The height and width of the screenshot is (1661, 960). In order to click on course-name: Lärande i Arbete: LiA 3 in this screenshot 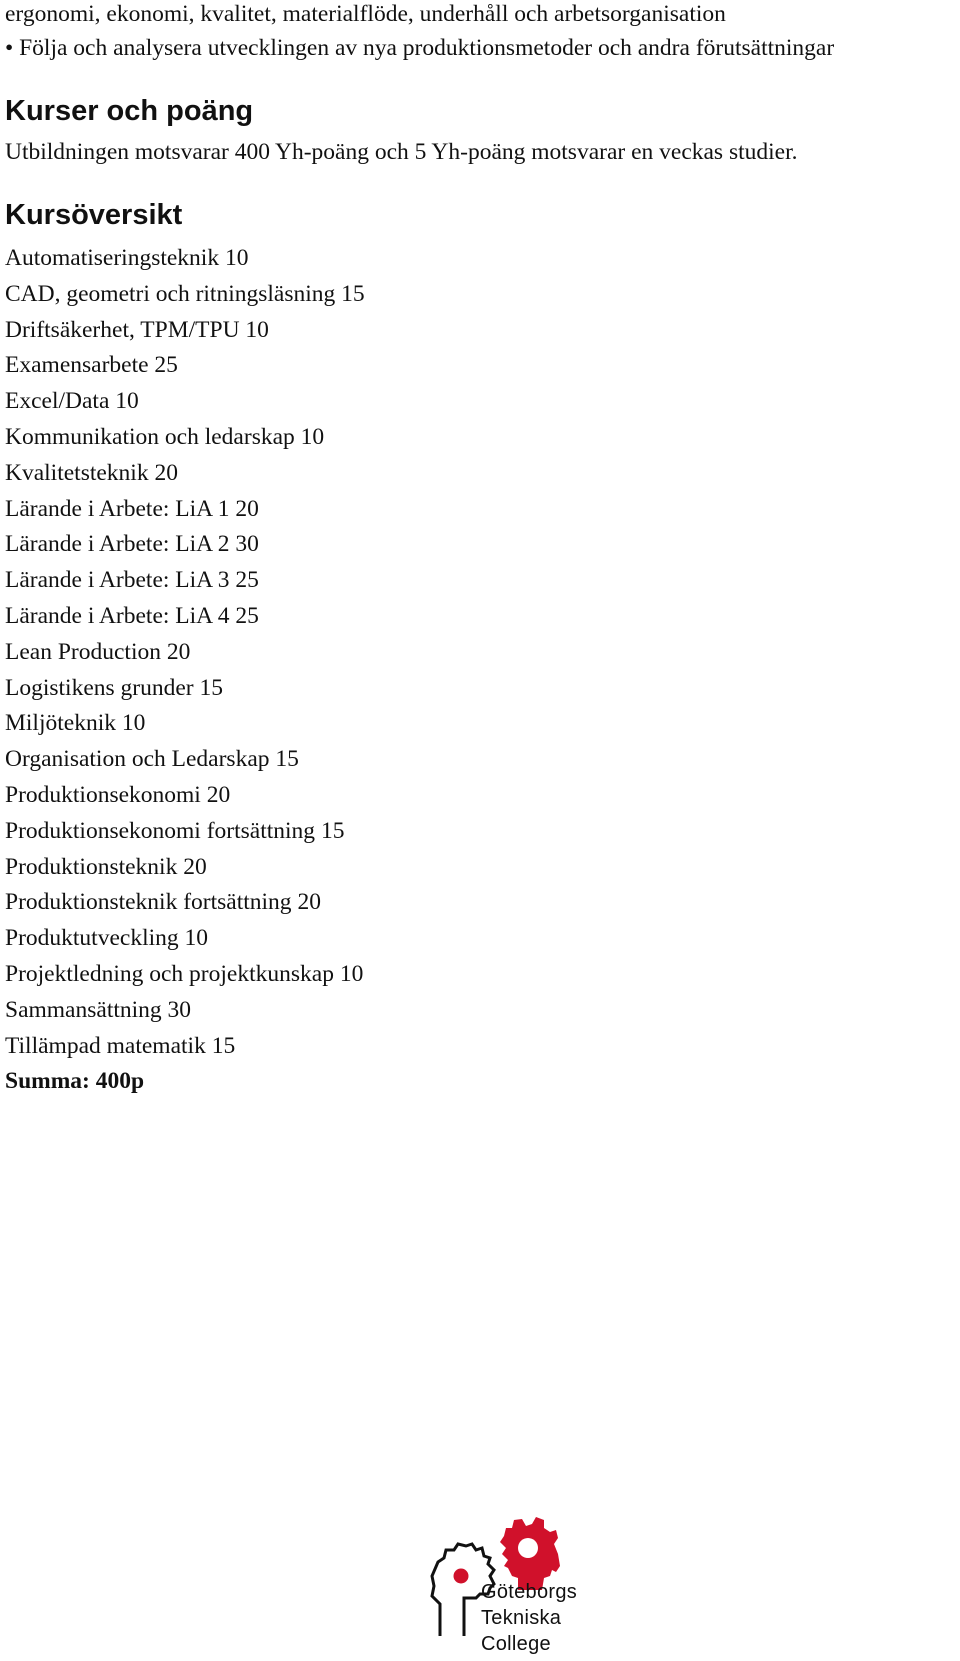, I will do `click(117, 580)`.